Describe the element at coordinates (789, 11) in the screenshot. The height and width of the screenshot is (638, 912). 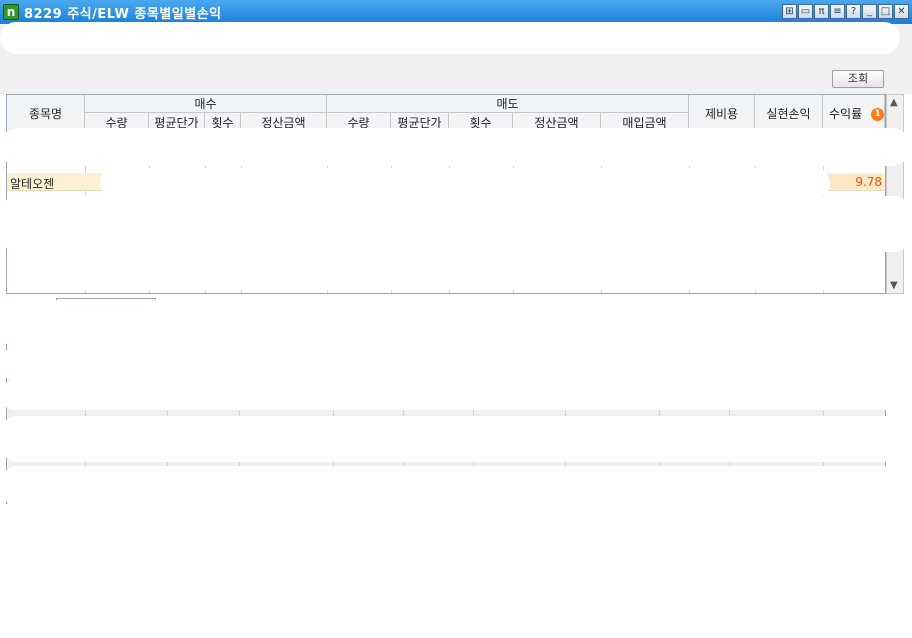
I see `window-btn-0: ⊞` at that location.